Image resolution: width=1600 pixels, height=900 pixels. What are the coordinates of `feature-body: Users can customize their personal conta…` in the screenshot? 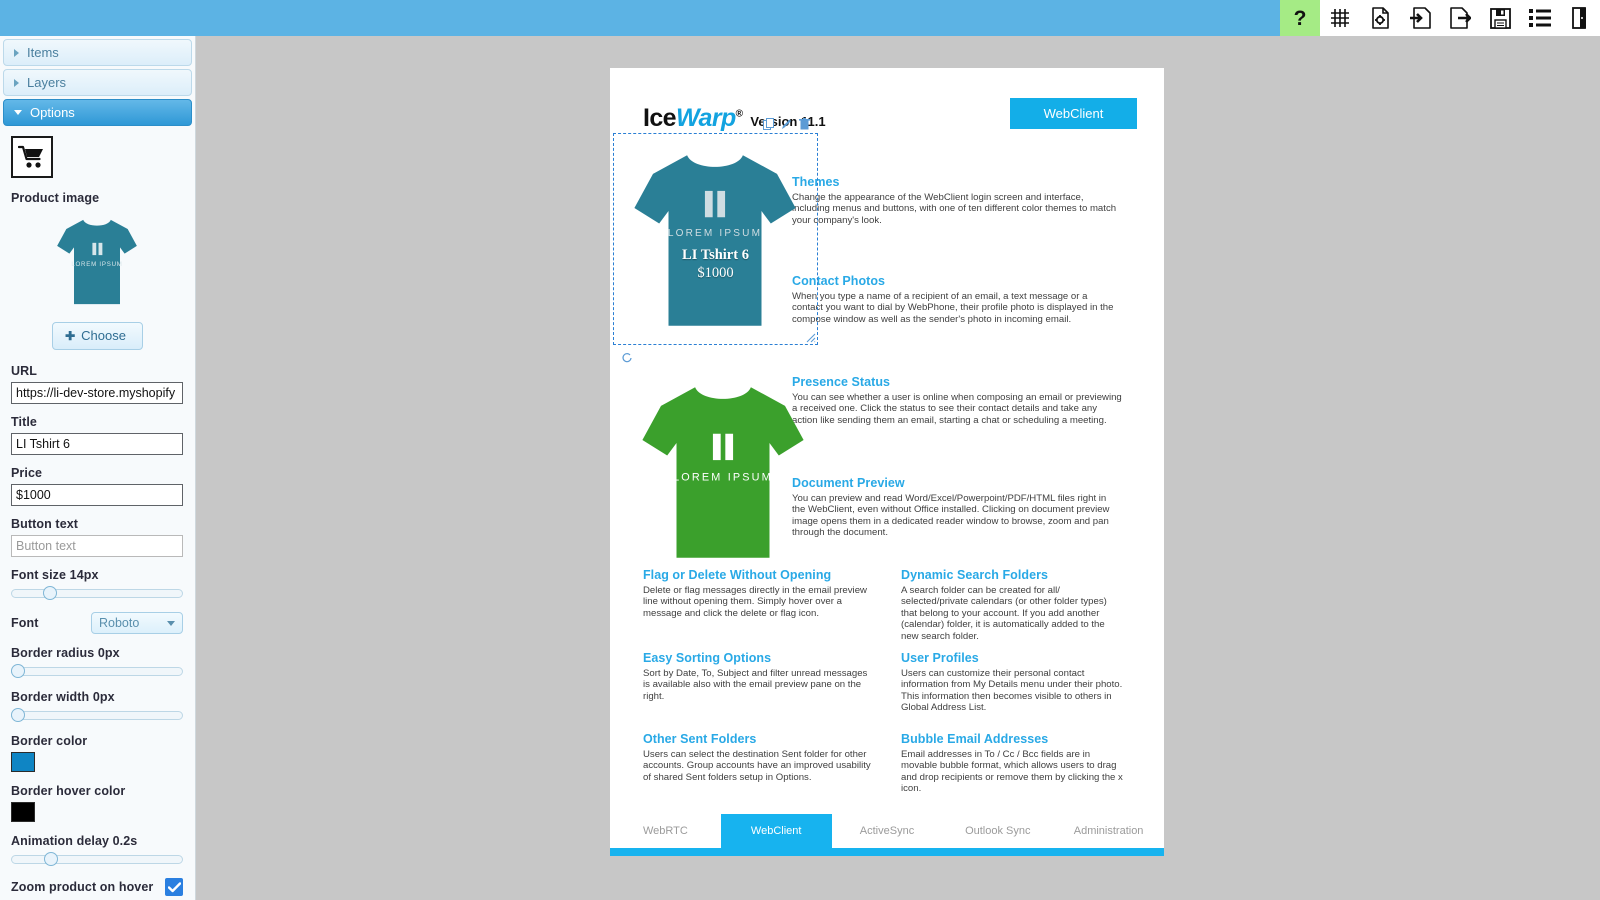 It's located at (1012, 691).